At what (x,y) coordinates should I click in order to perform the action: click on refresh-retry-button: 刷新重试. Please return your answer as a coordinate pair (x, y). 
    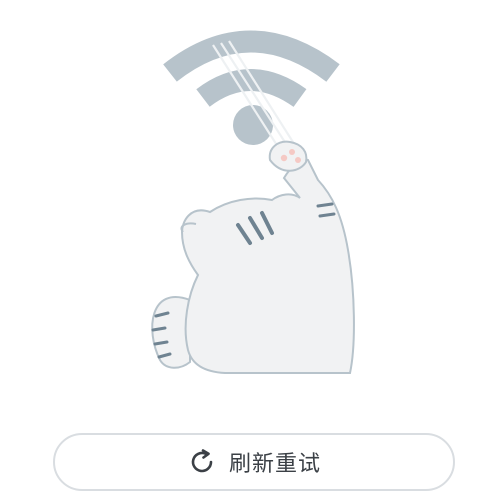
    Looking at the image, I should click on (254, 462).